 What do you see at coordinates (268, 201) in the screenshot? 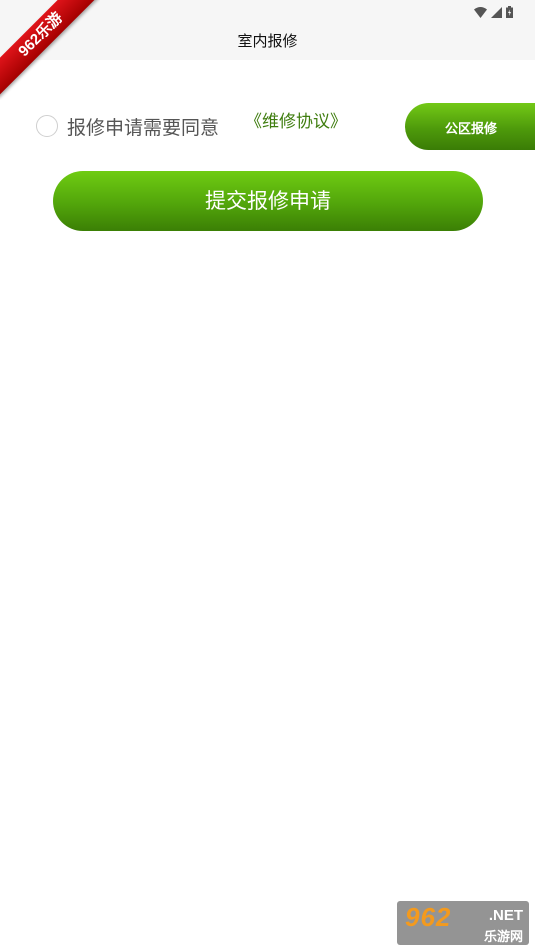
I see `submit-repair-button: 提交报修申请` at bounding box center [268, 201].